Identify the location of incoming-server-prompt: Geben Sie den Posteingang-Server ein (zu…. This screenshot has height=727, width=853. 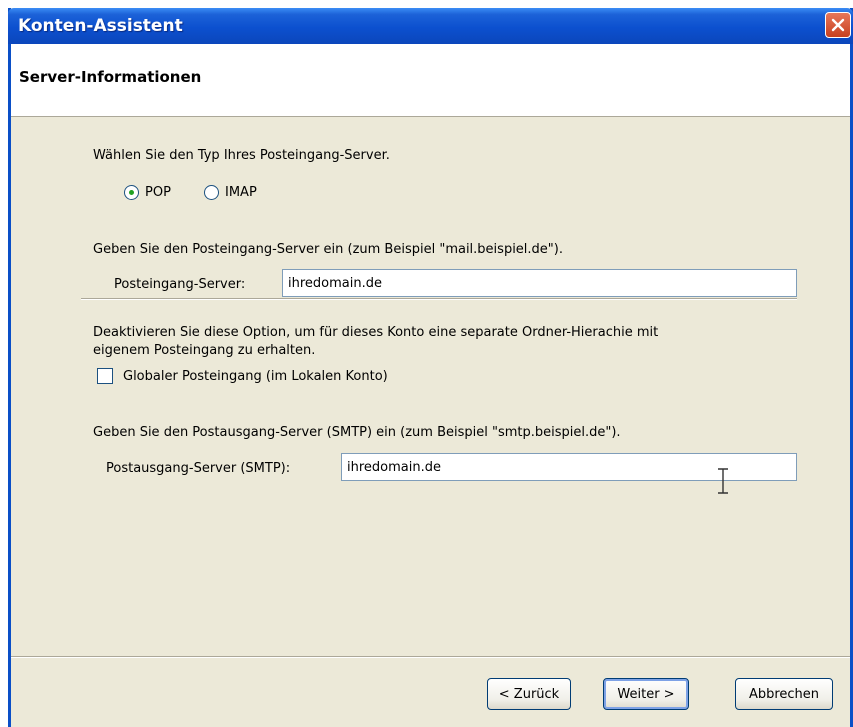
(328, 249).